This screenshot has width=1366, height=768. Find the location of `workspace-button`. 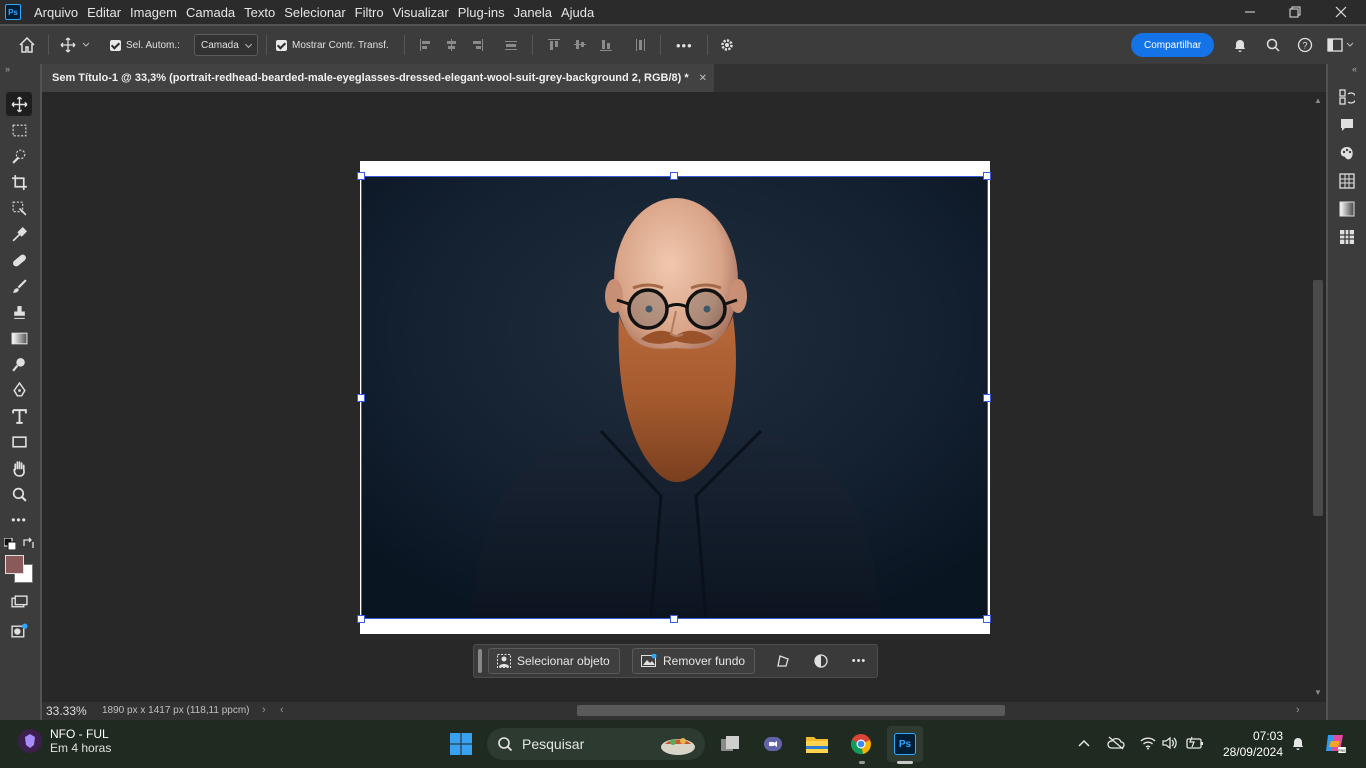

workspace-button is located at coordinates (1340, 45).